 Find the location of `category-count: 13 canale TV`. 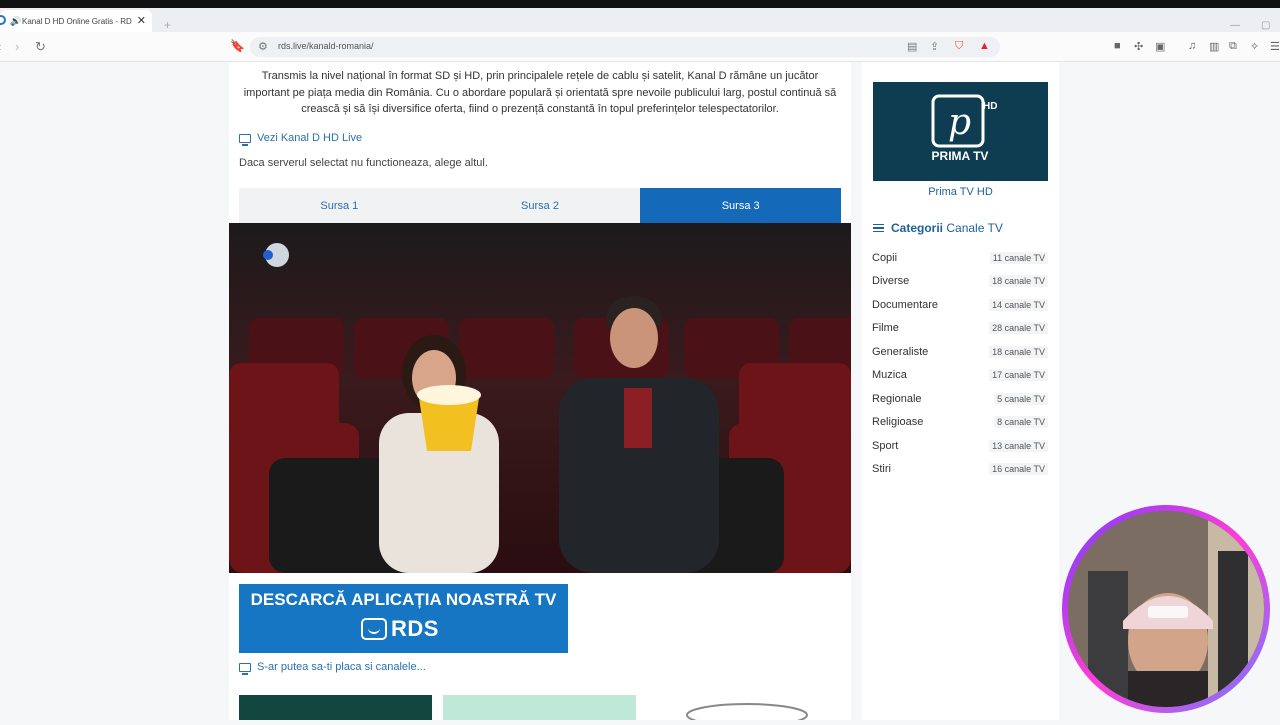

category-count: 13 canale TV is located at coordinates (1018, 445).